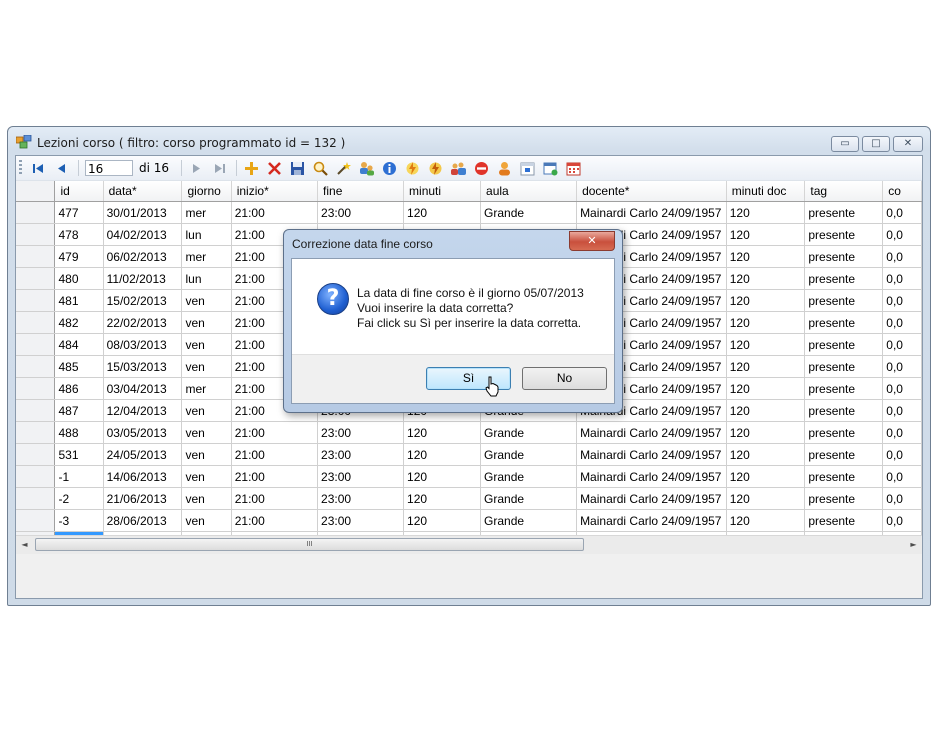  What do you see at coordinates (309, 544) in the screenshot?
I see `scroll-thumb: III` at bounding box center [309, 544].